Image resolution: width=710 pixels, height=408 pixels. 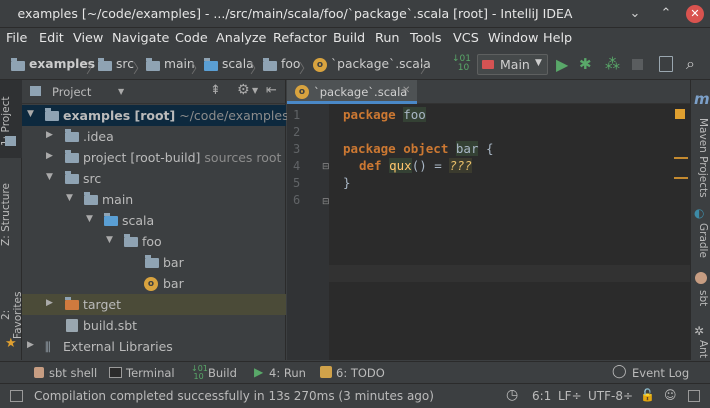 I want to click on search-icon: ⌕, so click(x=690, y=64).